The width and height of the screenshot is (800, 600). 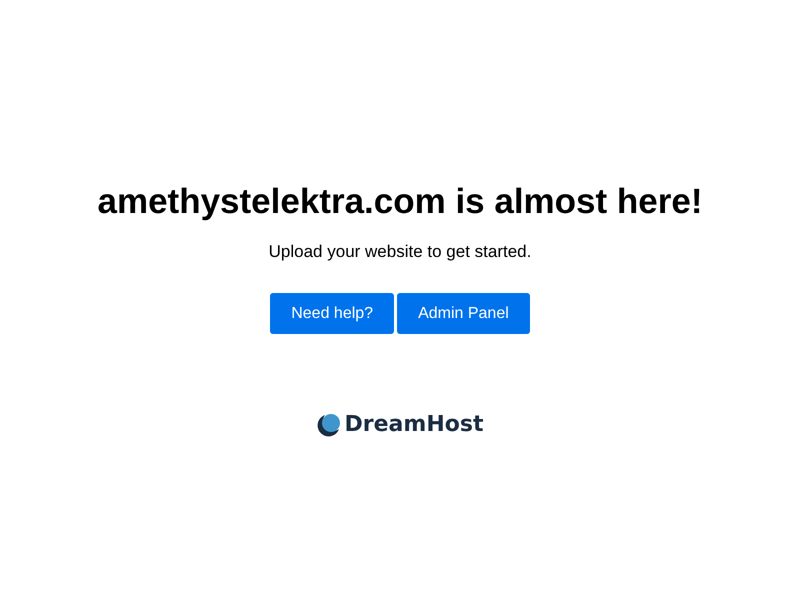 I want to click on subheading: Upload your website to get started., so click(x=400, y=252).